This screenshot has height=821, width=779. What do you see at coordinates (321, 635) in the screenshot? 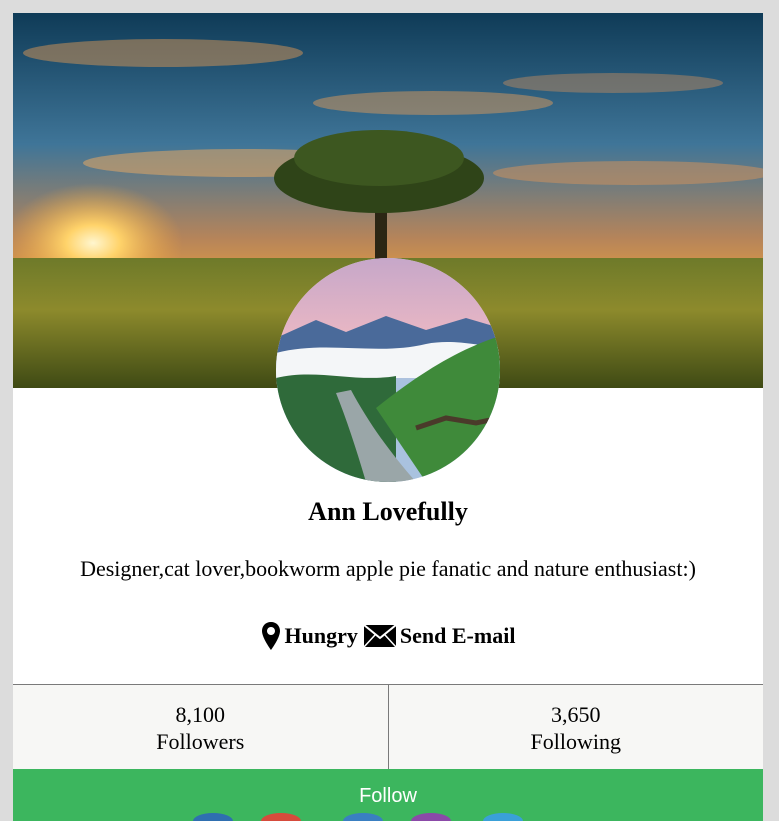
I see `location-text: Hungry` at bounding box center [321, 635].